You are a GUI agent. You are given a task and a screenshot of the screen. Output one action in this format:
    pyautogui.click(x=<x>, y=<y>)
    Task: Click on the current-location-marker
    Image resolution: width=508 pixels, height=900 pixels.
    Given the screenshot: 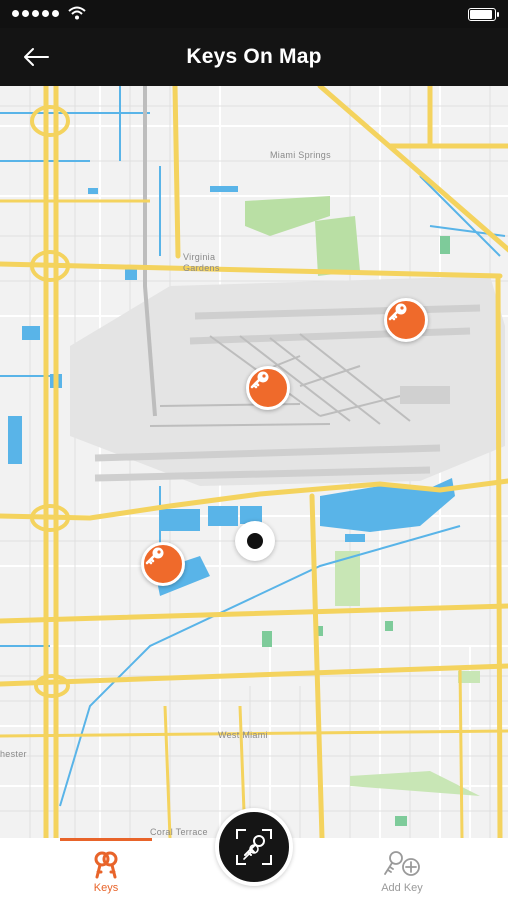 What is the action you would take?
    pyautogui.click(x=255, y=541)
    